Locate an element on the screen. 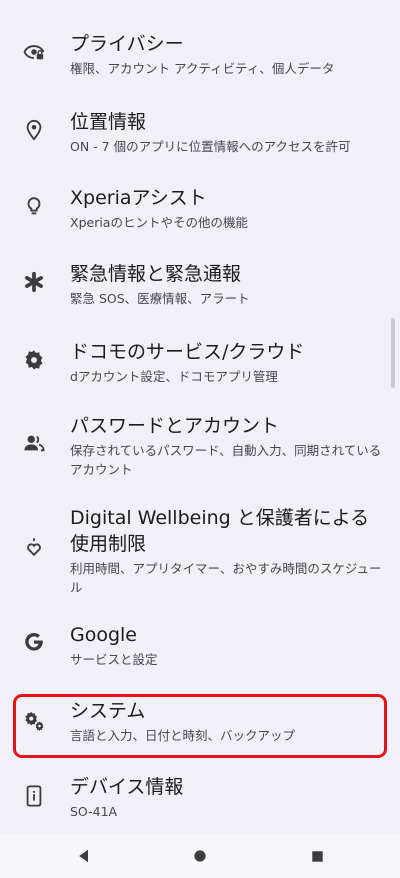  recents-icon is located at coordinates (317, 856).